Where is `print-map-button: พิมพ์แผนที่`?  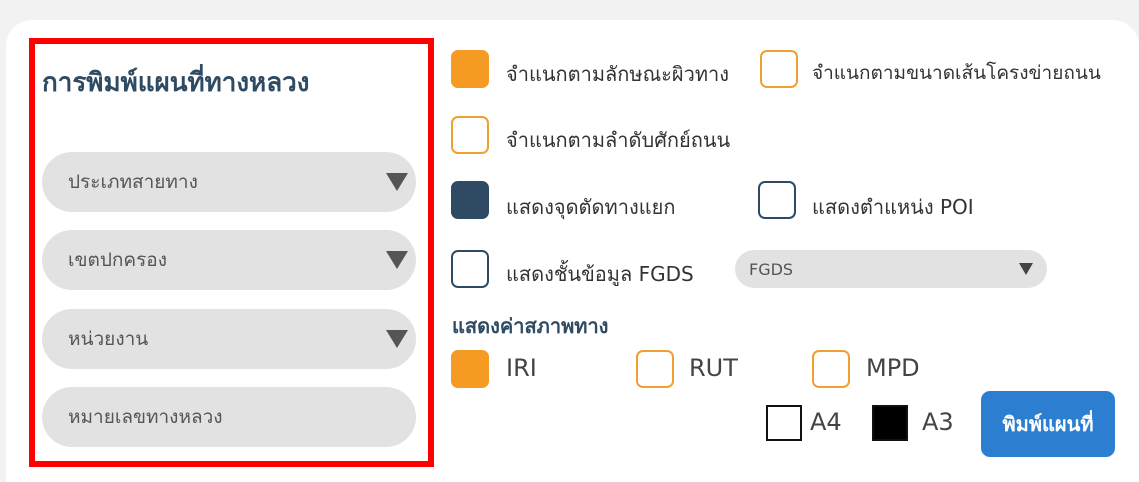
print-map-button: พิมพ์แผนที่ is located at coordinates (1048, 424).